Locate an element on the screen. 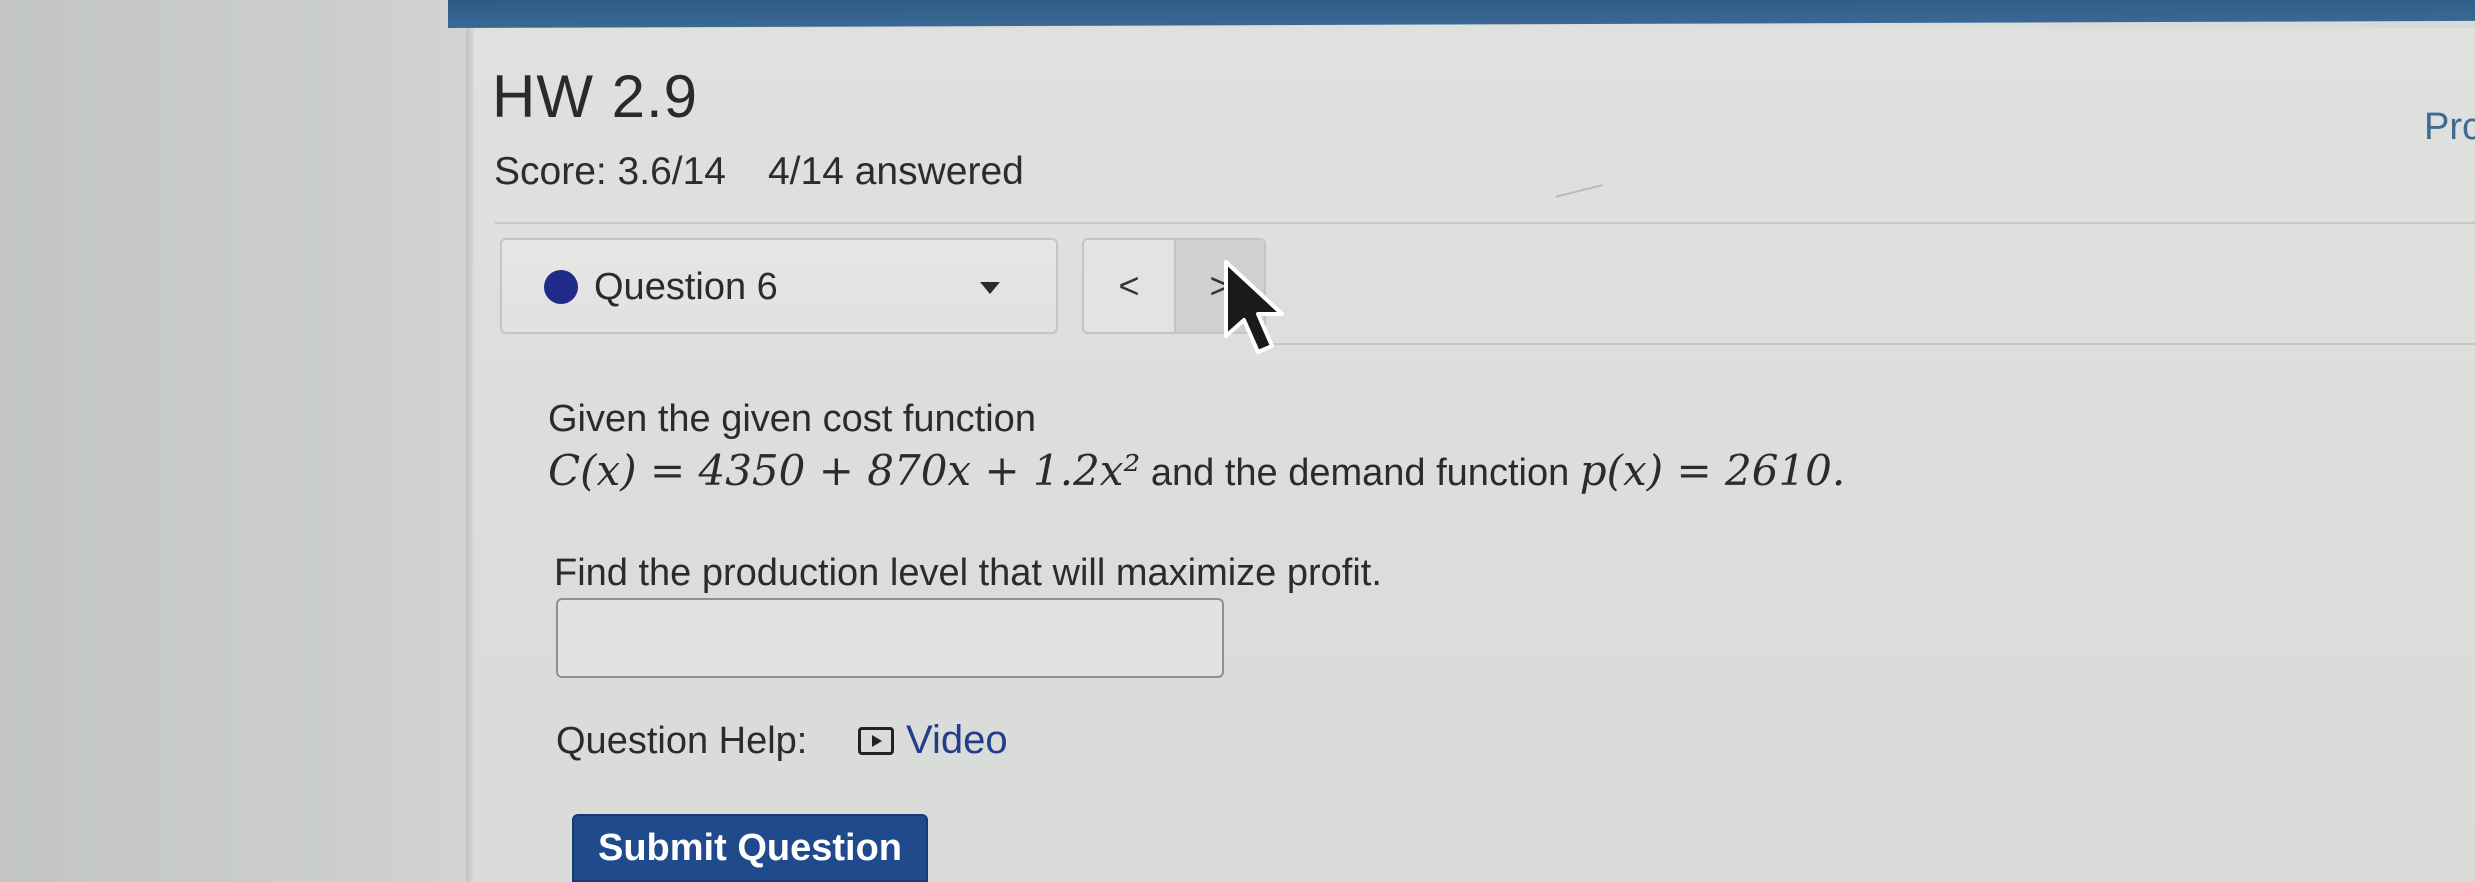 The width and height of the screenshot is (2475, 882). play-box-icon is located at coordinates (876, 740).